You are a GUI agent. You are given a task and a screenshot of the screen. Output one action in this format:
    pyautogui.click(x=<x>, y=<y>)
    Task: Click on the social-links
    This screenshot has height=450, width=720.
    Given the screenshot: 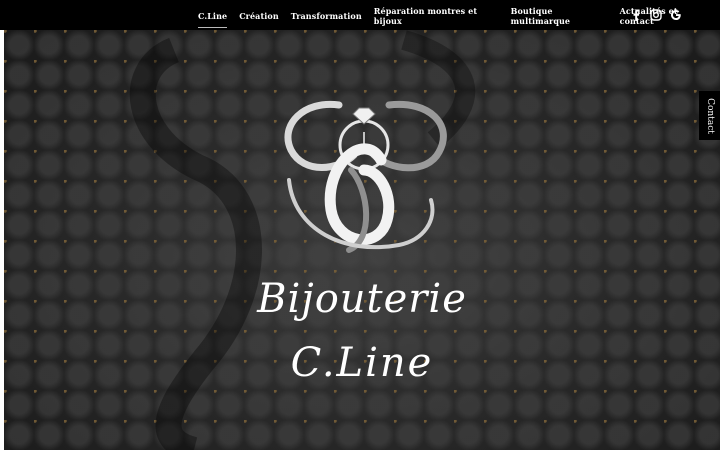 What is the action you would take?
    pyautogui.click(x=656, y=15)
    